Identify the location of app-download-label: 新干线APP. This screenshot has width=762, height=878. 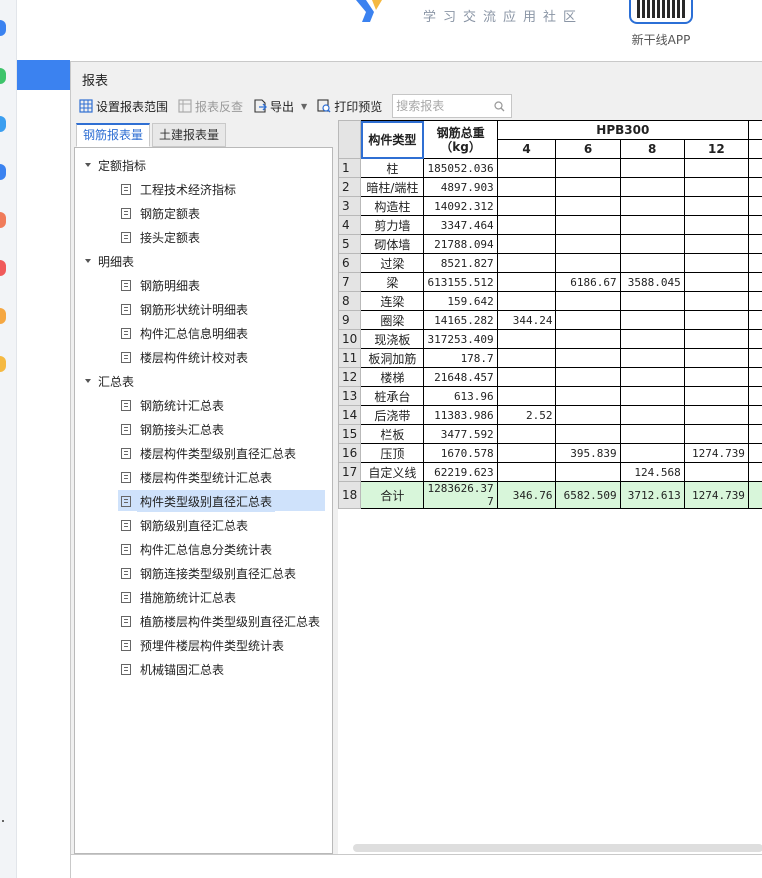
(661, 39).